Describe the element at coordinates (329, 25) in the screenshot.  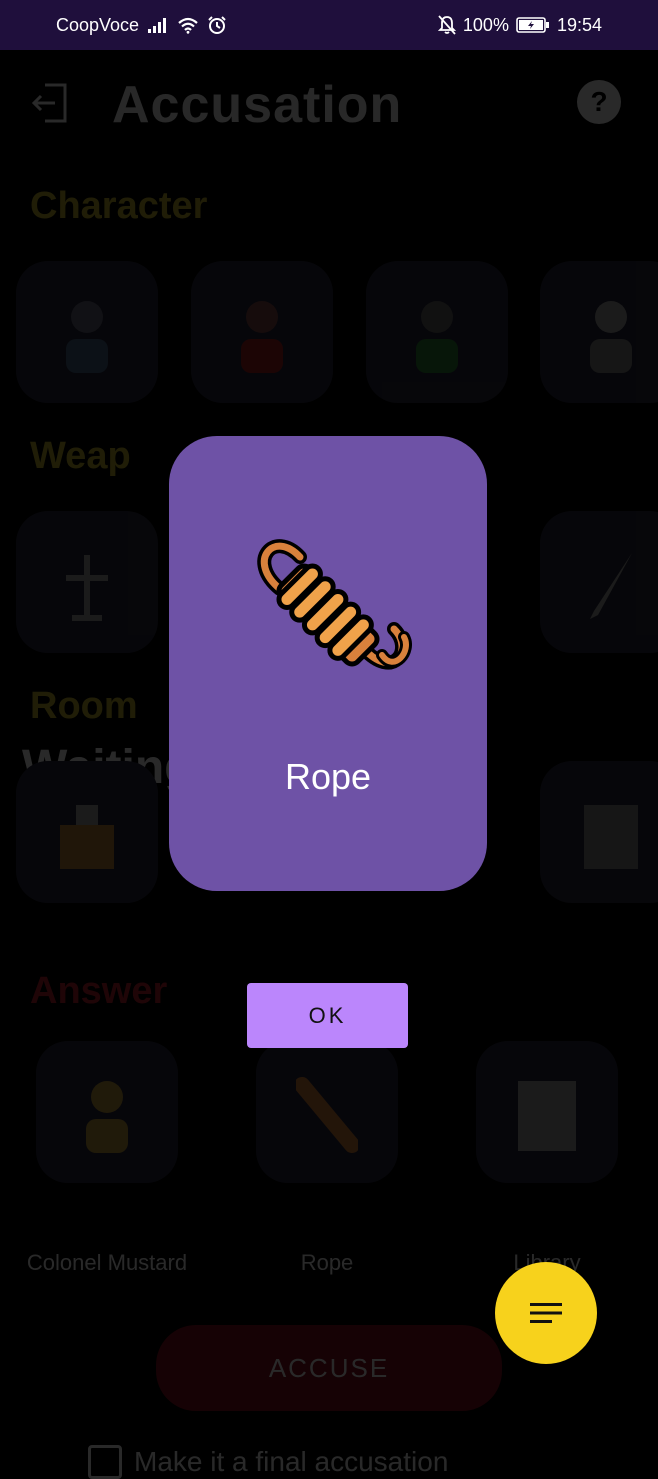
I see `status-bar: CoopVoce 100% 19:54` at that location.